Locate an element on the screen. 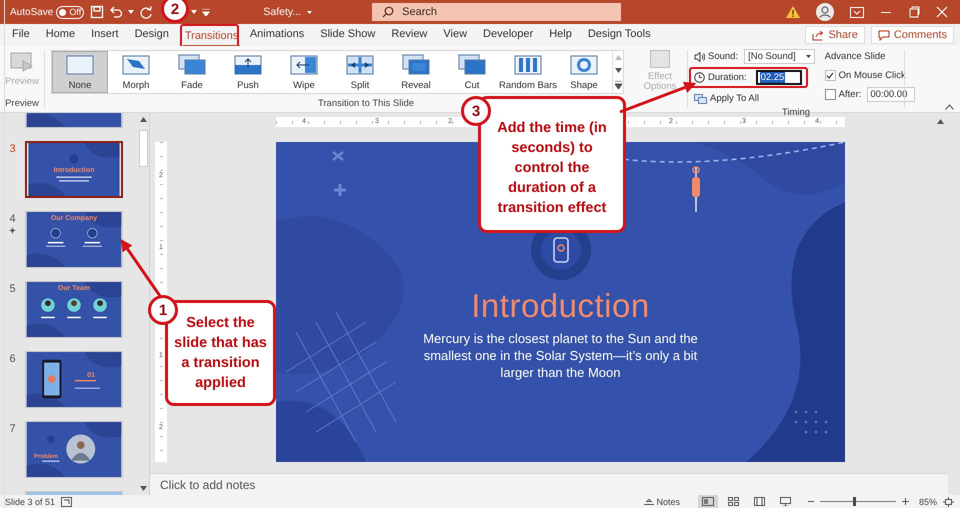  slide-number: 6 is located at coordinates (12, 359).